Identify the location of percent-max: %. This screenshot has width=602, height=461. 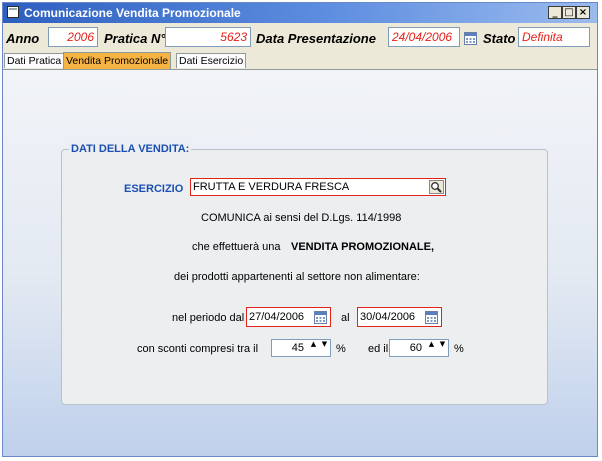
(459, 349).